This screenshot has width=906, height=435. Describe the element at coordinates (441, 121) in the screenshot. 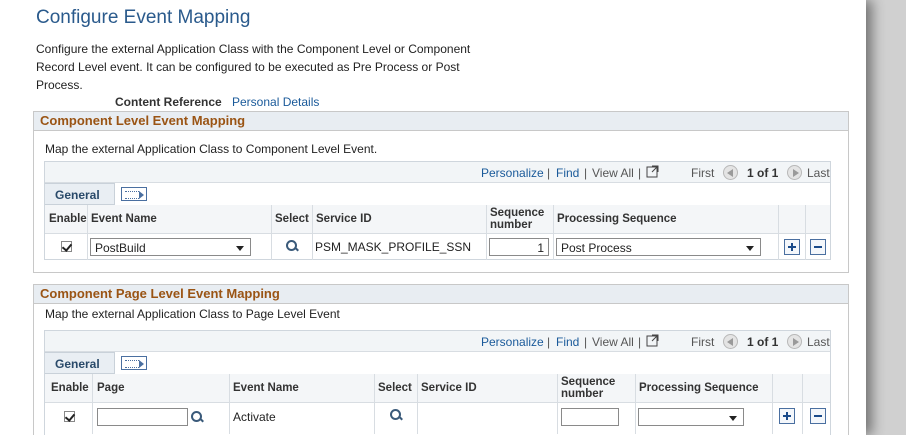

I see `component-level-header: Component Level Event Mapping` at that location.